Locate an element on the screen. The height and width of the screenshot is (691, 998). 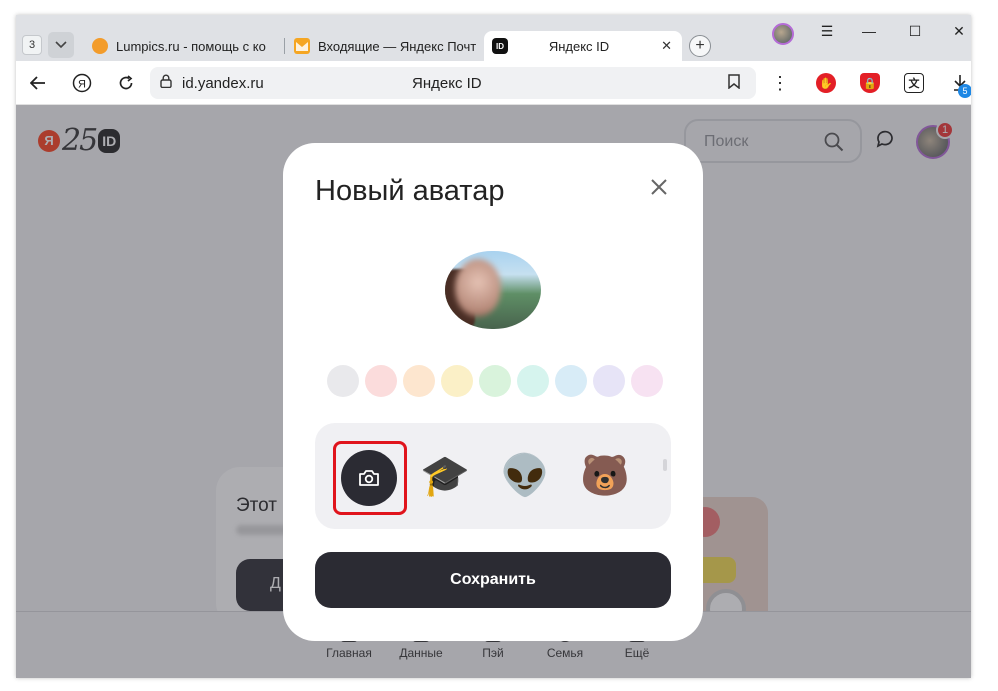
tab-mail: Входящие — Яндекс Почт is located at coordinates (384, 46).